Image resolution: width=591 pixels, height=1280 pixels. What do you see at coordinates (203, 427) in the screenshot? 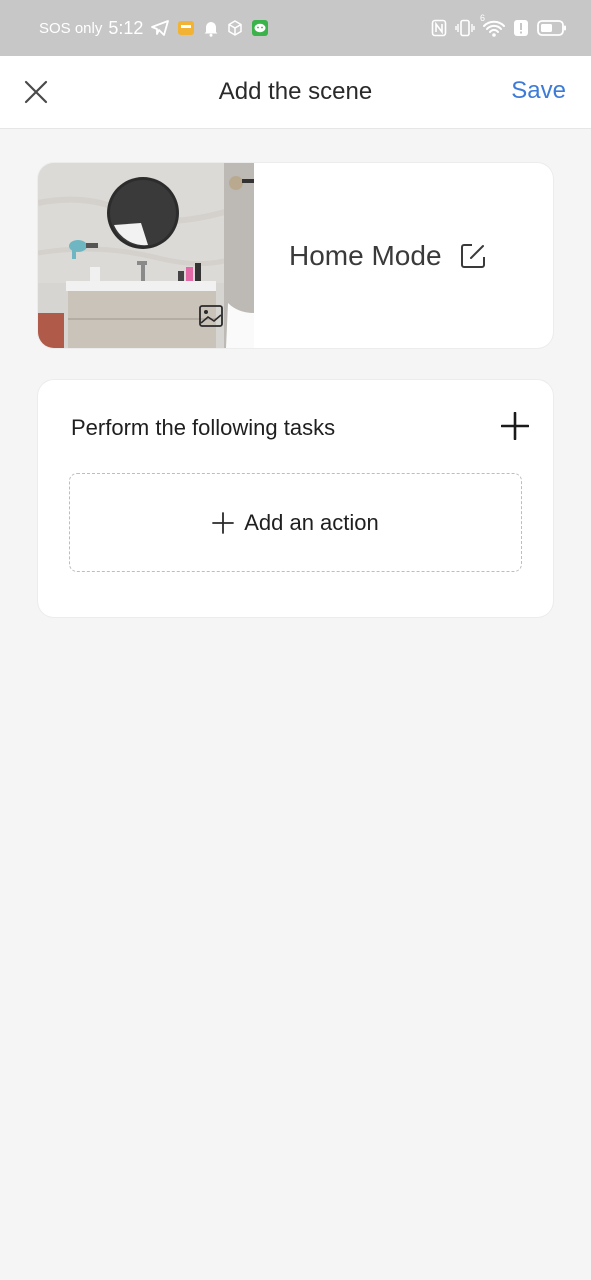
I see `tasks-title: Perform the following tasks` at bounding box center [203, 427].